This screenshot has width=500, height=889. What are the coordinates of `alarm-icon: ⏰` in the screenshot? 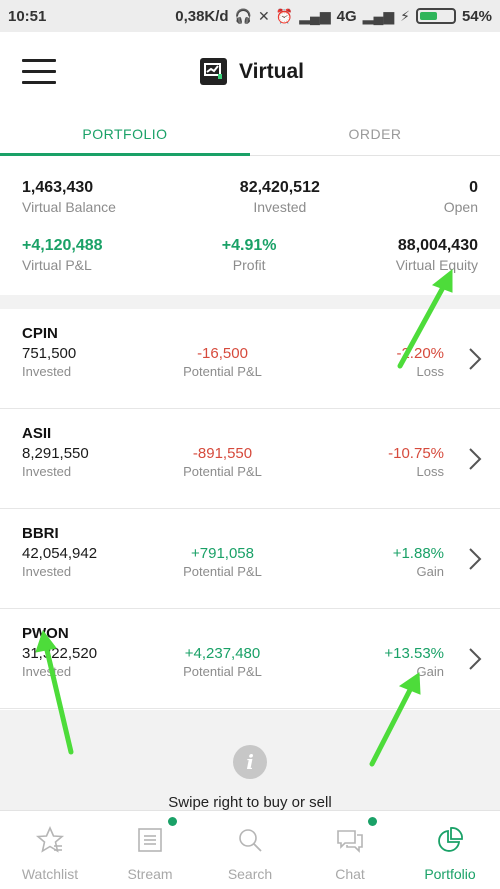 It's located at (284, 15).